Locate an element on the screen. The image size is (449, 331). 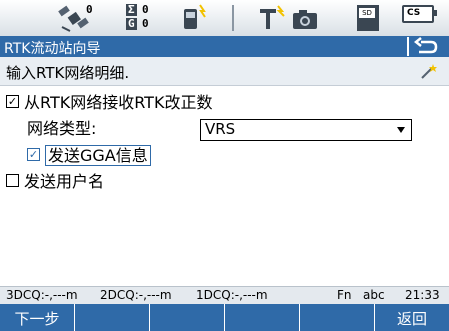
battery-icon: CS is located at coordinates (419, 14).